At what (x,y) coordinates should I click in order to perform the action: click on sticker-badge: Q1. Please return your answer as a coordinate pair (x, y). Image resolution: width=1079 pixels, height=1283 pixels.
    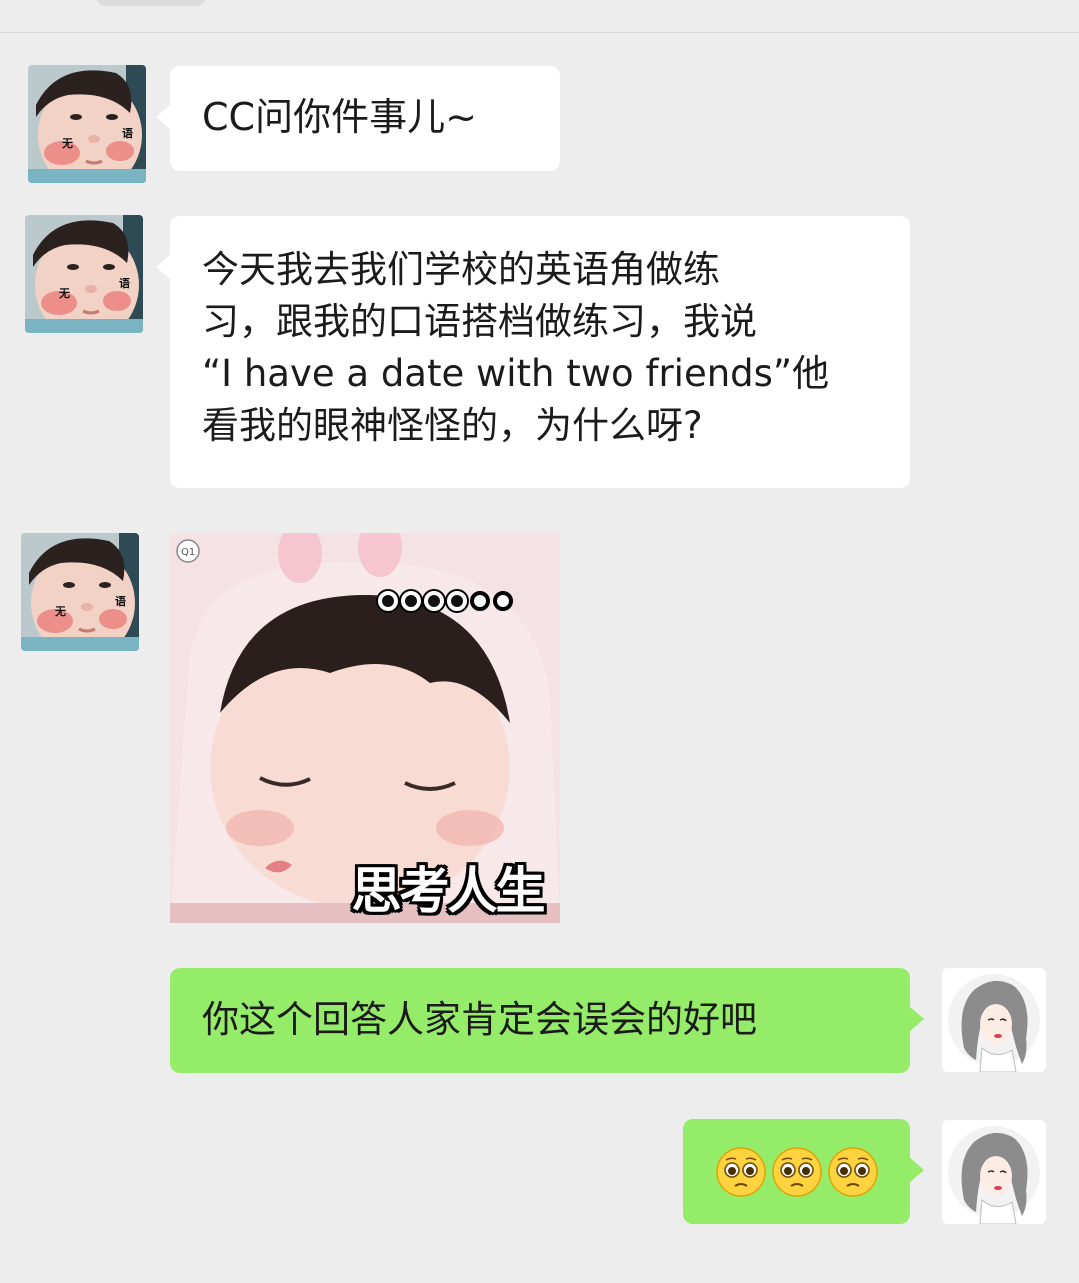
    Looking at the image, I should click on (188, 552).